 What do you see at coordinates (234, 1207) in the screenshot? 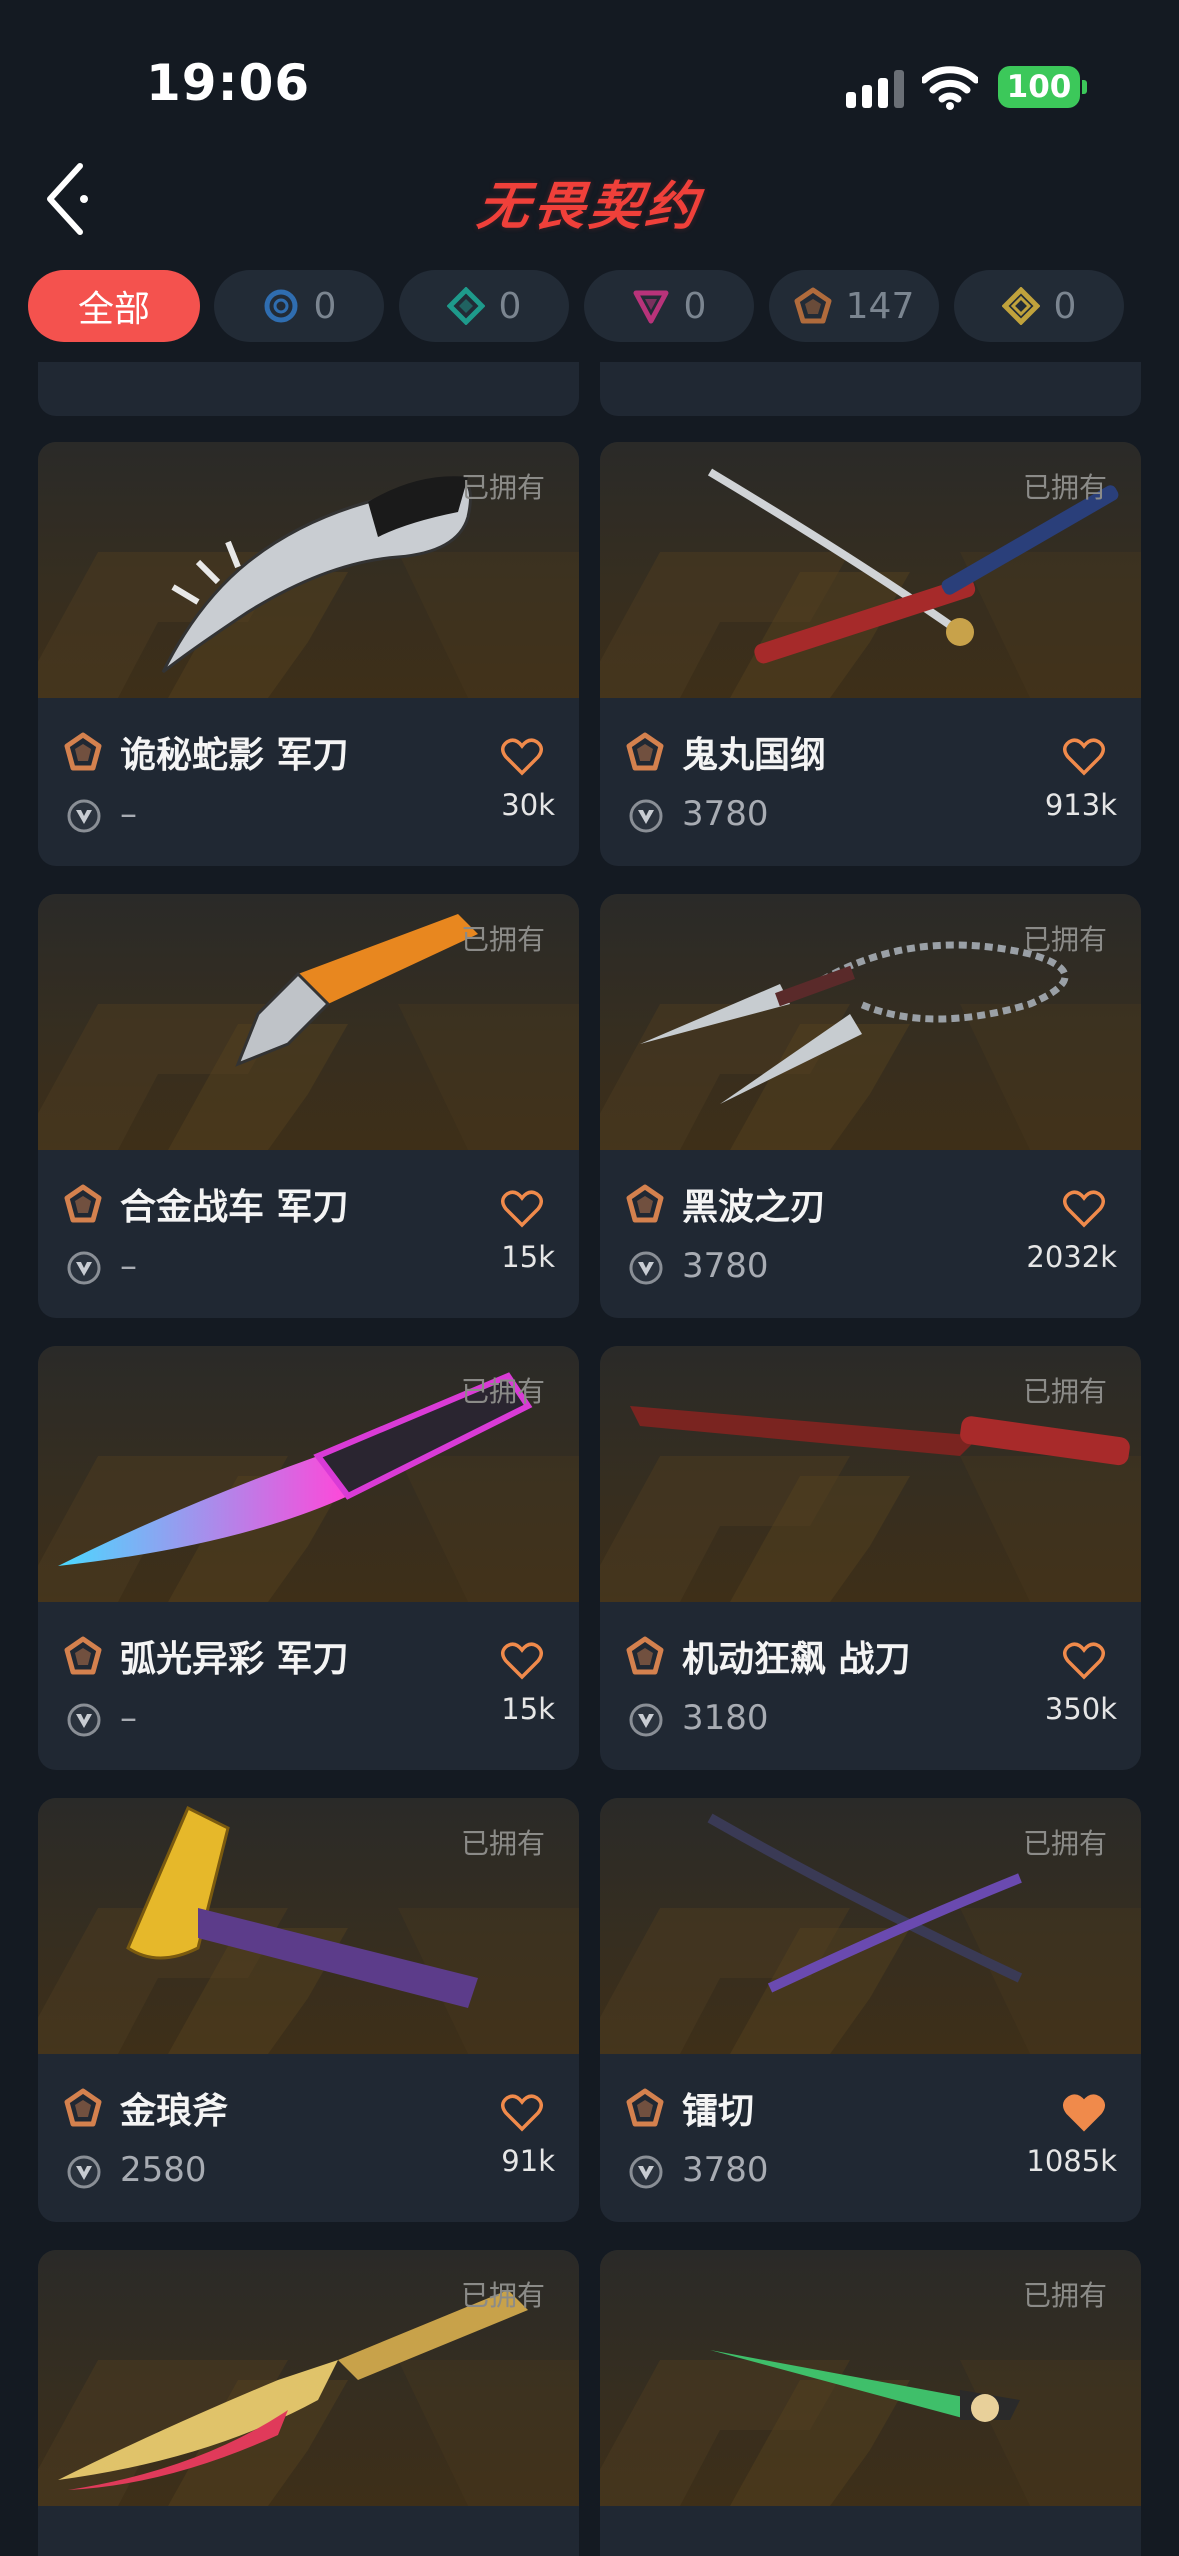
I see `skin-name: 合金战车 军刀` at bounding box center [234, 1207].